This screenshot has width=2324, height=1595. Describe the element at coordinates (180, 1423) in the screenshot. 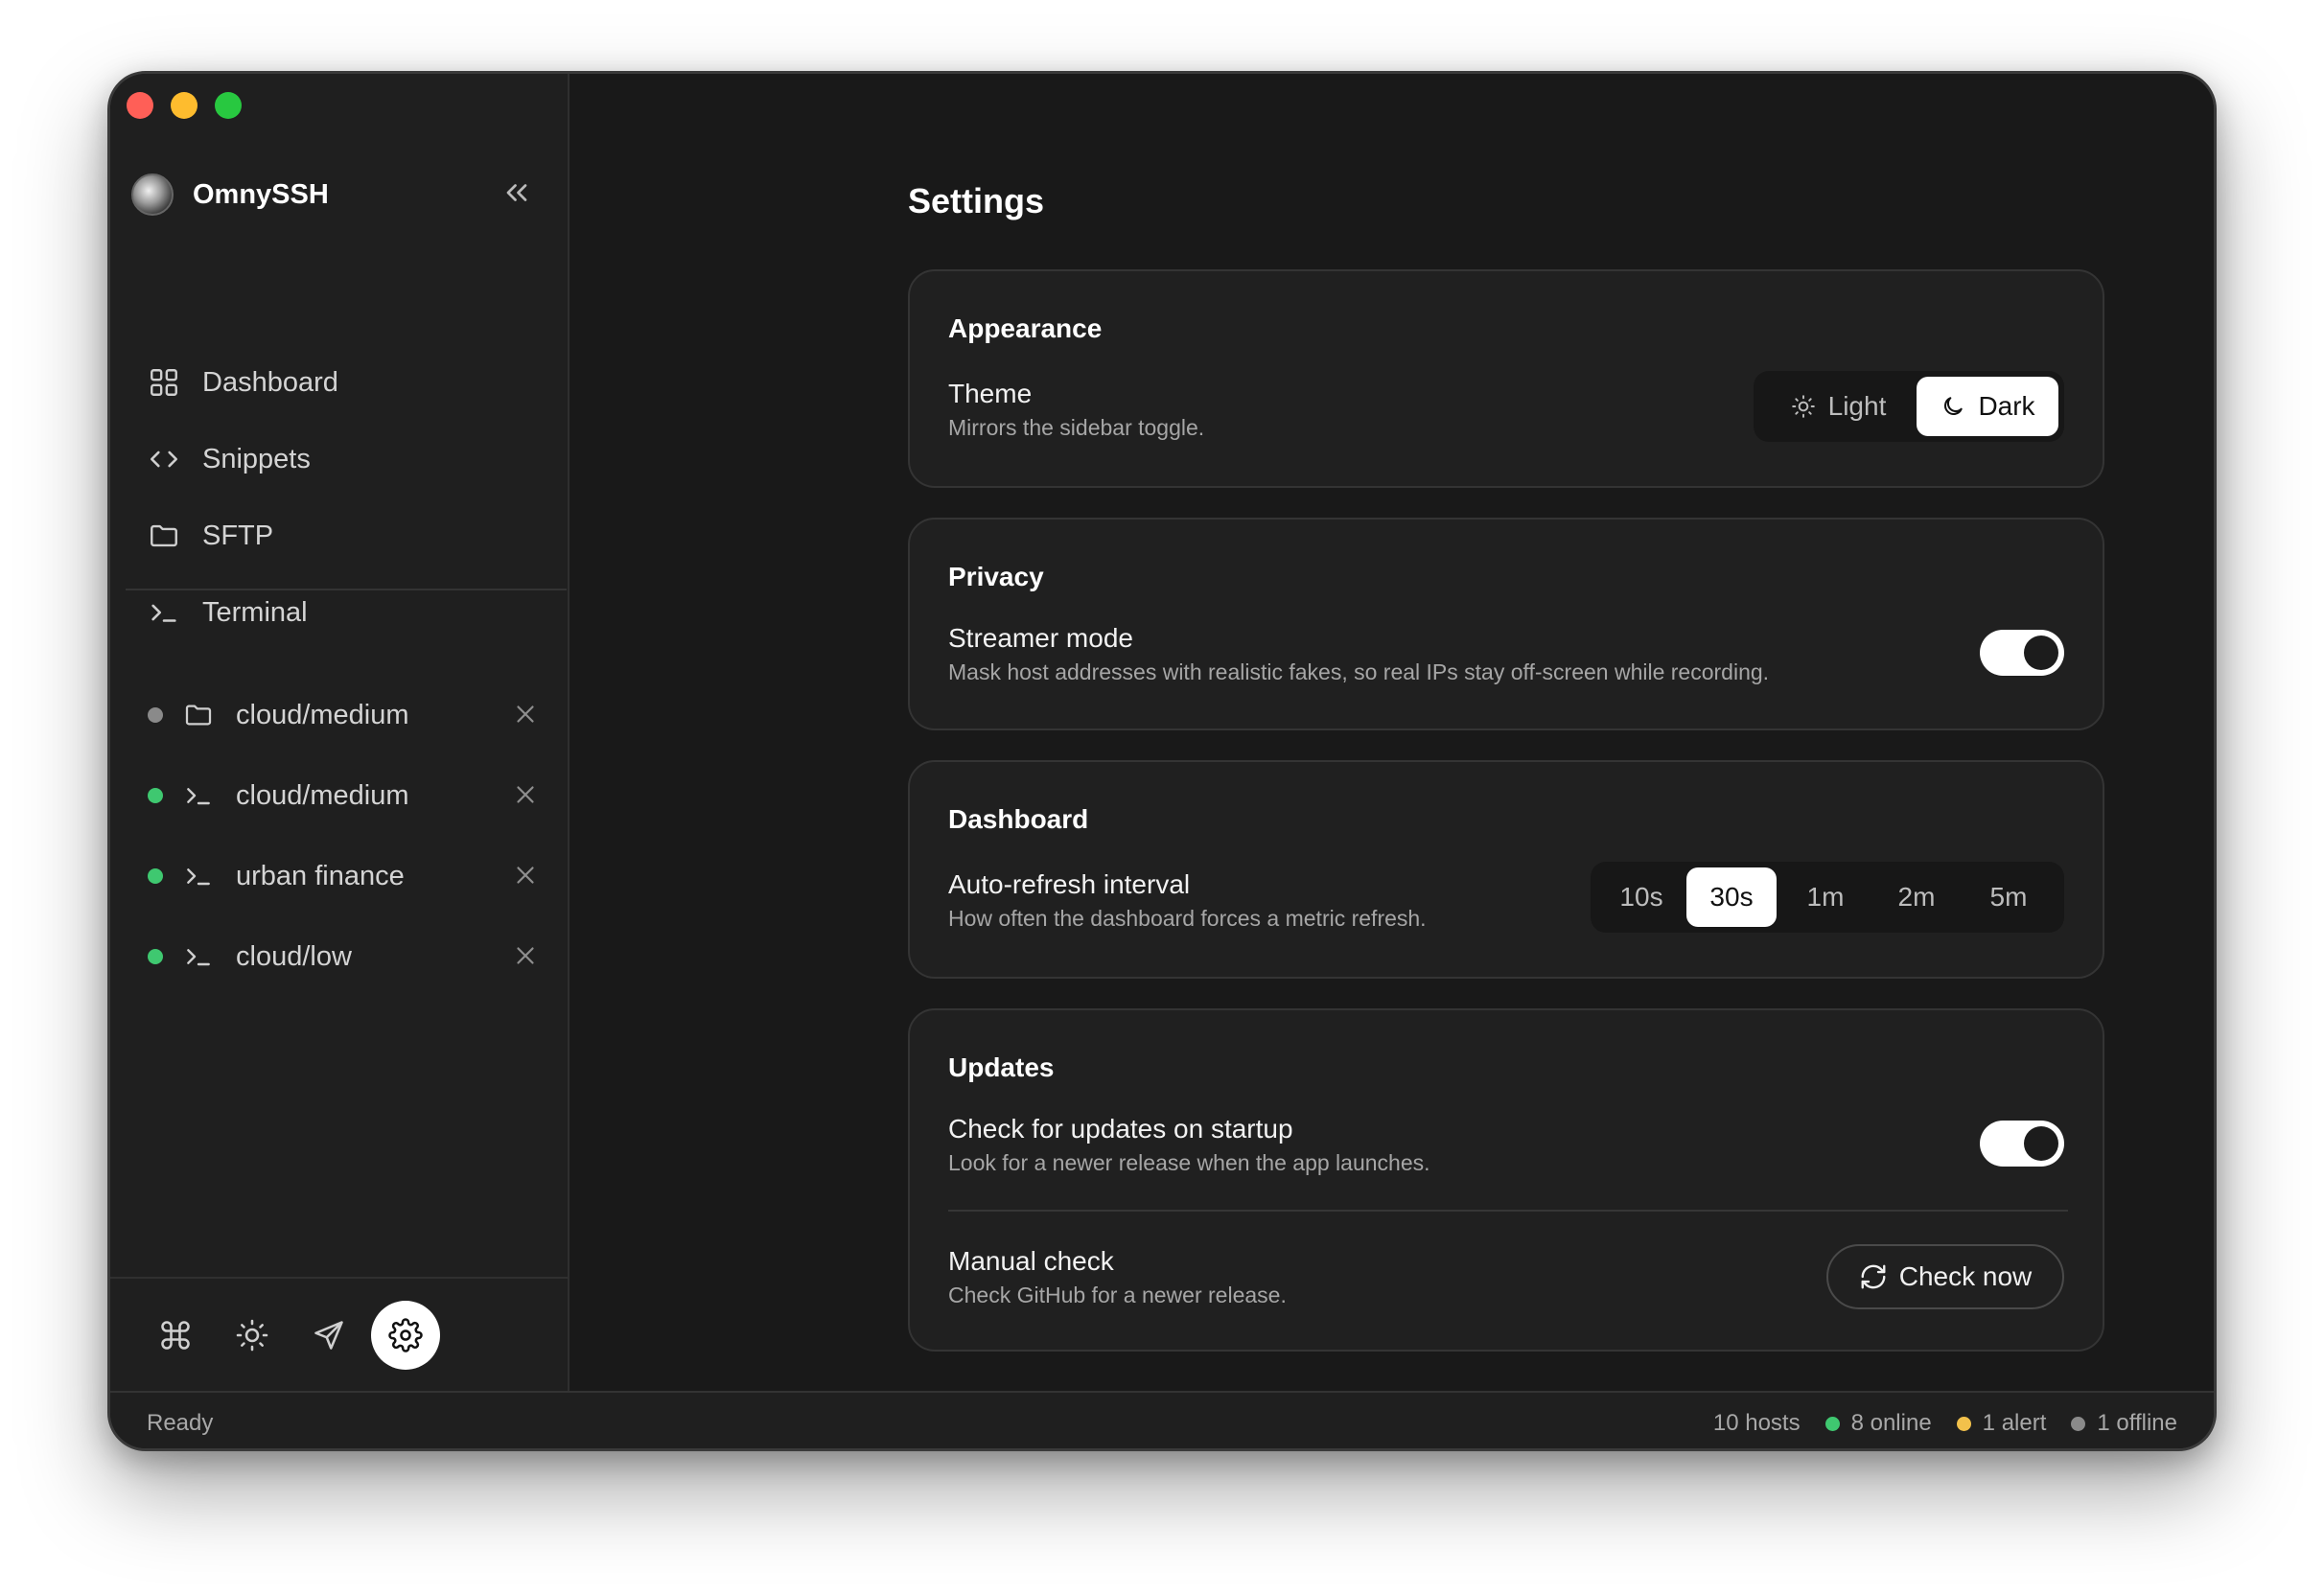

I see `status-text: Ready` at that location.